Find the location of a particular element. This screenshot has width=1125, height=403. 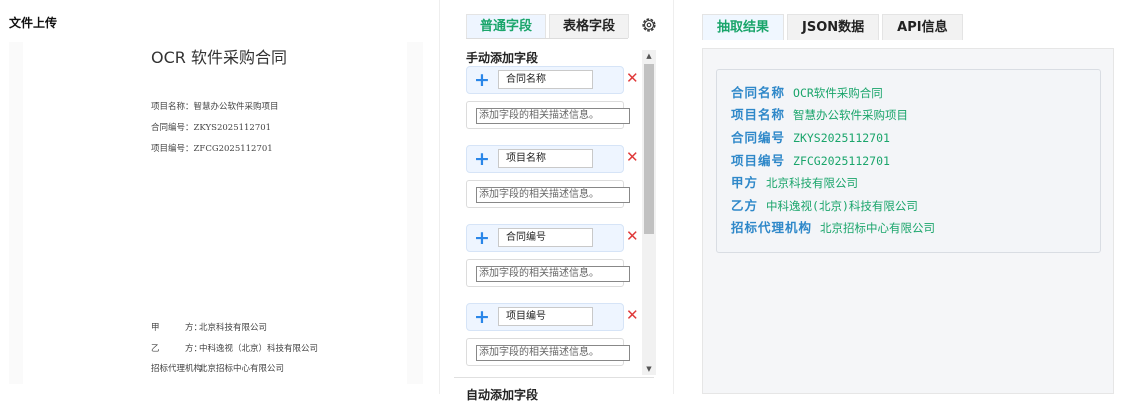

result-tabs: 抽取结果 JSON数据 API信息 is located at coordinates (834, 27).